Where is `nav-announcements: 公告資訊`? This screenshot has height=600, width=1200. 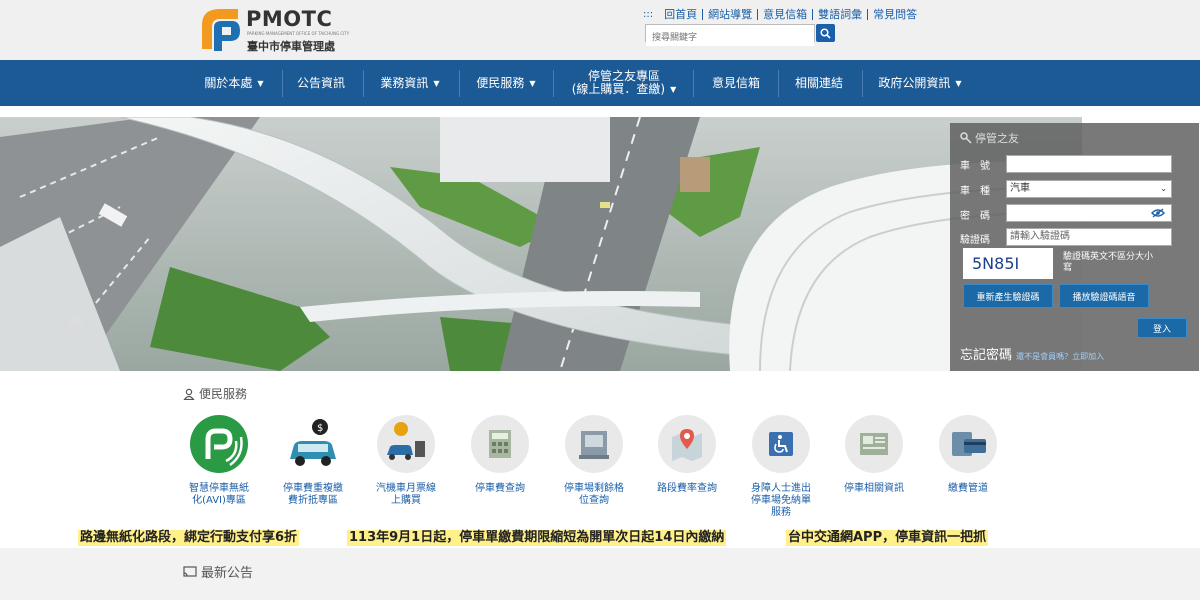
nav-announcements: 公告資訊 is located at coordinates (321, 83).